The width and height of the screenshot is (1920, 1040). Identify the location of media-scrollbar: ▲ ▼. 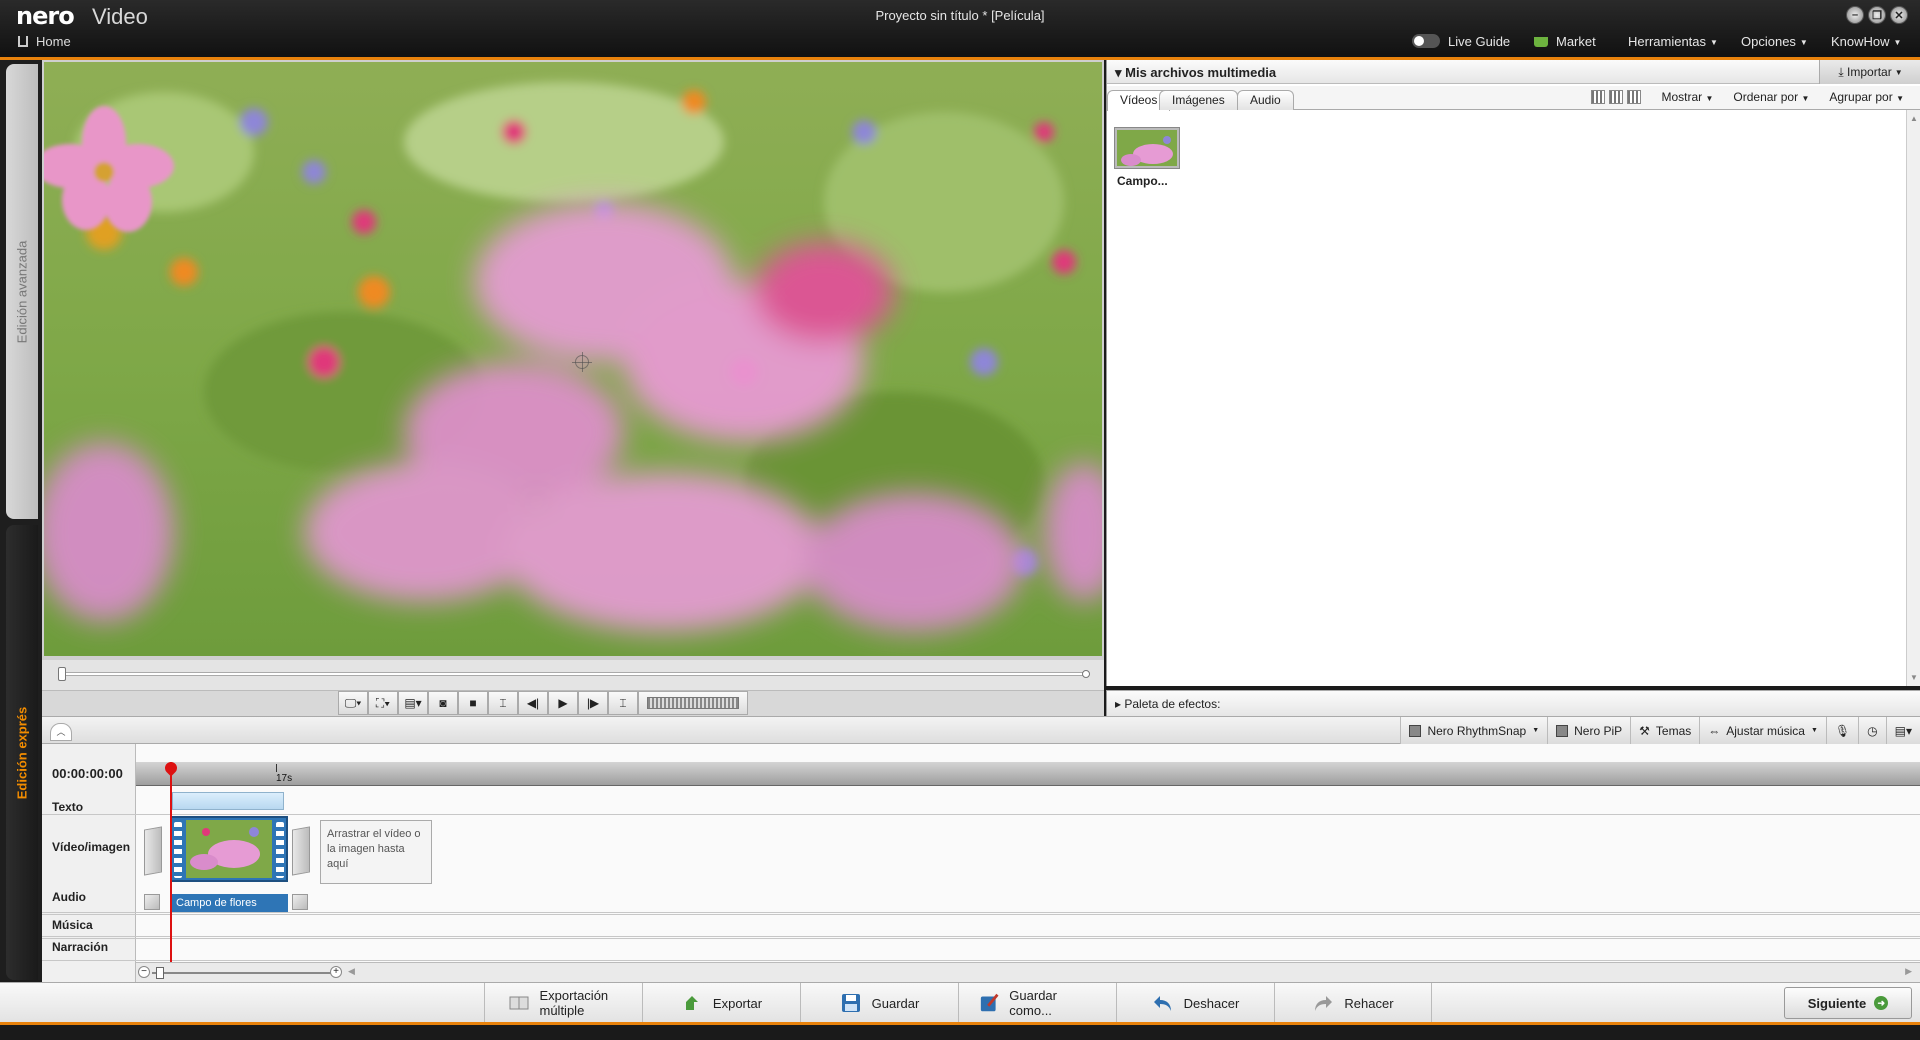
(1913, 398).